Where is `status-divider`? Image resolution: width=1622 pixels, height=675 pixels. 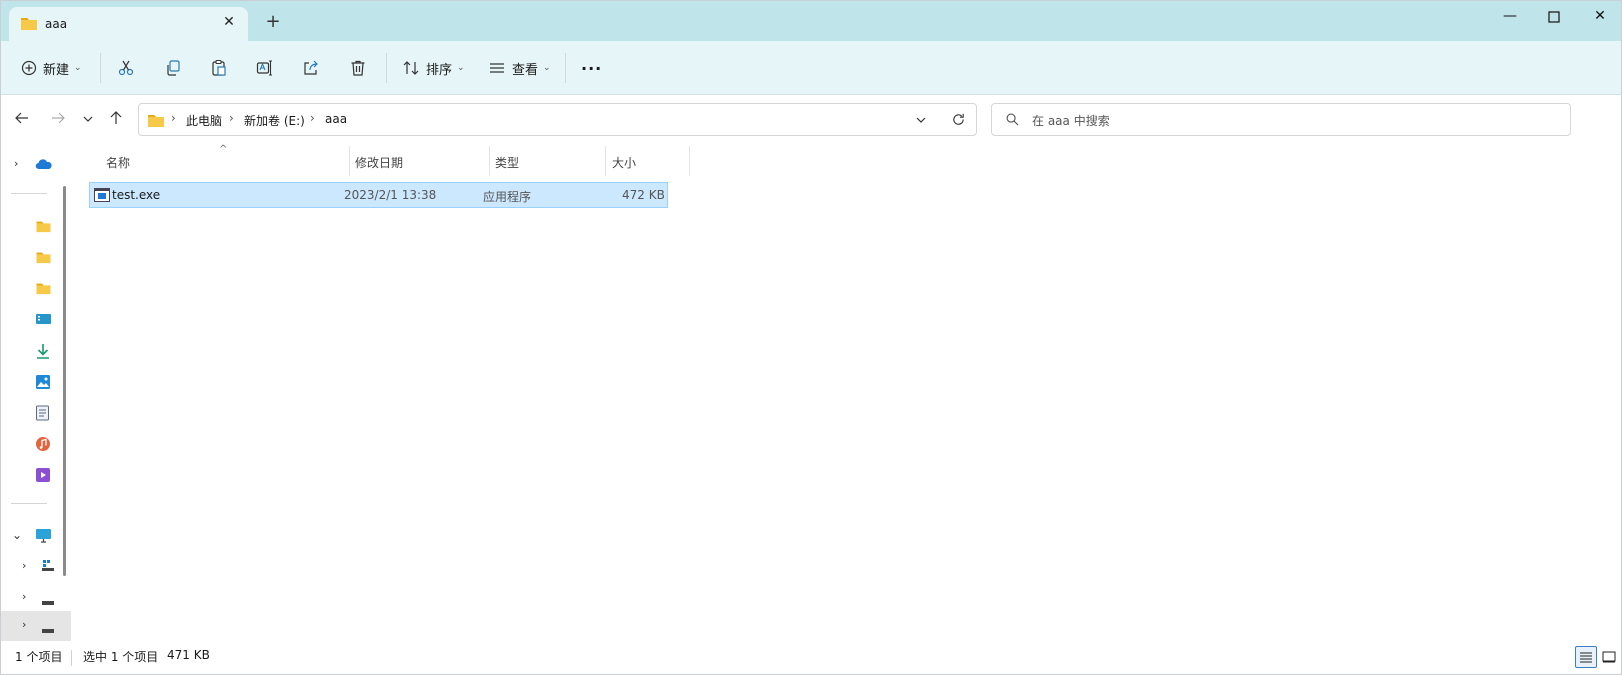
status-divider is located at coordinates (71, 658).